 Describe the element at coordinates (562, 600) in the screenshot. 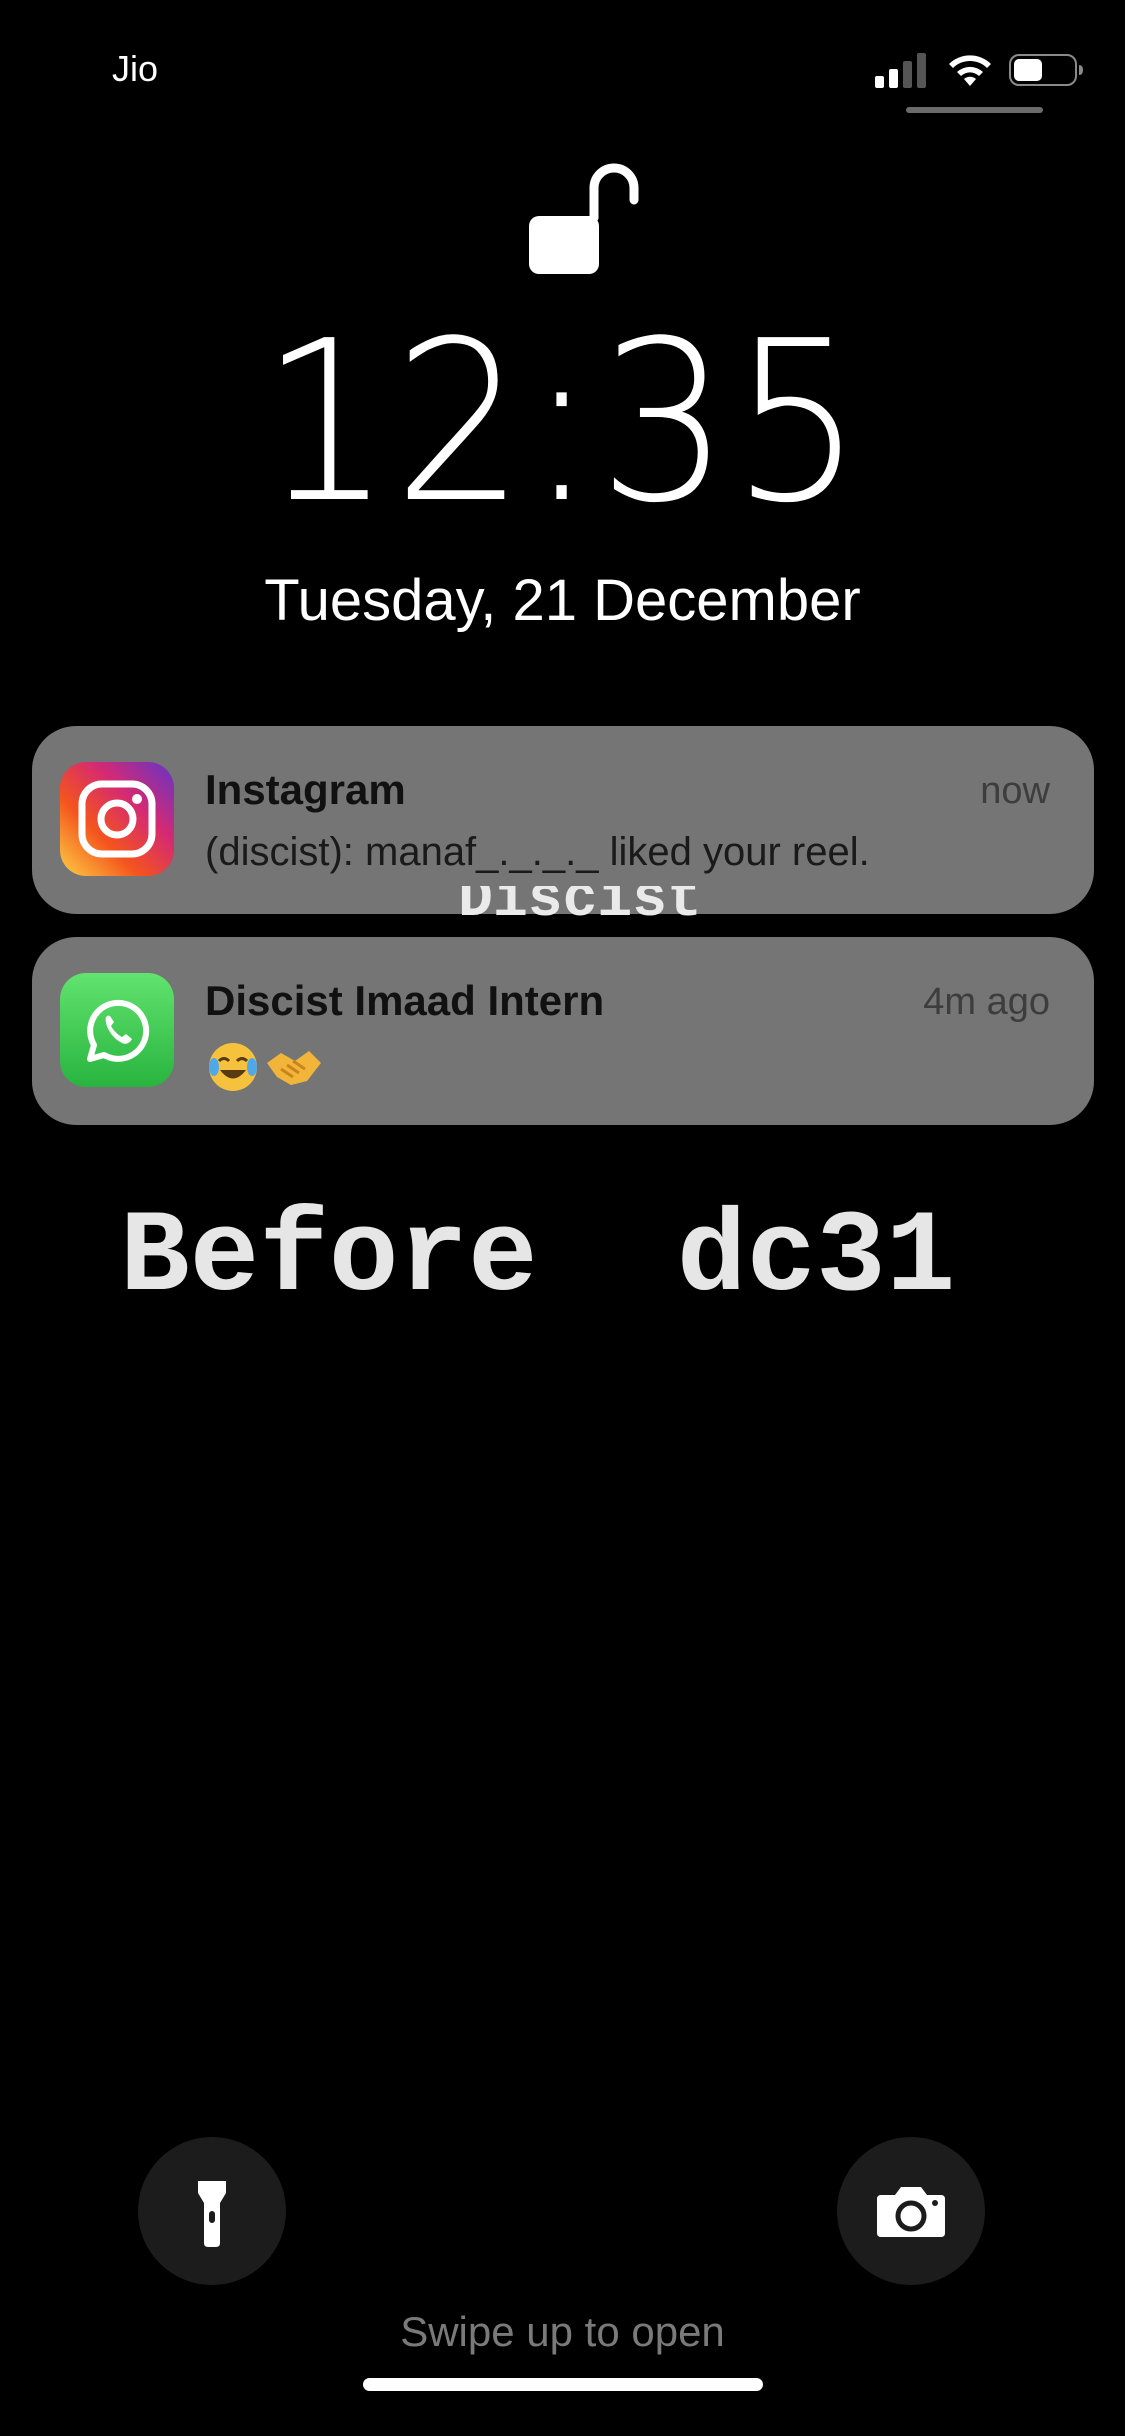

I see `lock-screen-date: Tuesday, 21 December` at that location.